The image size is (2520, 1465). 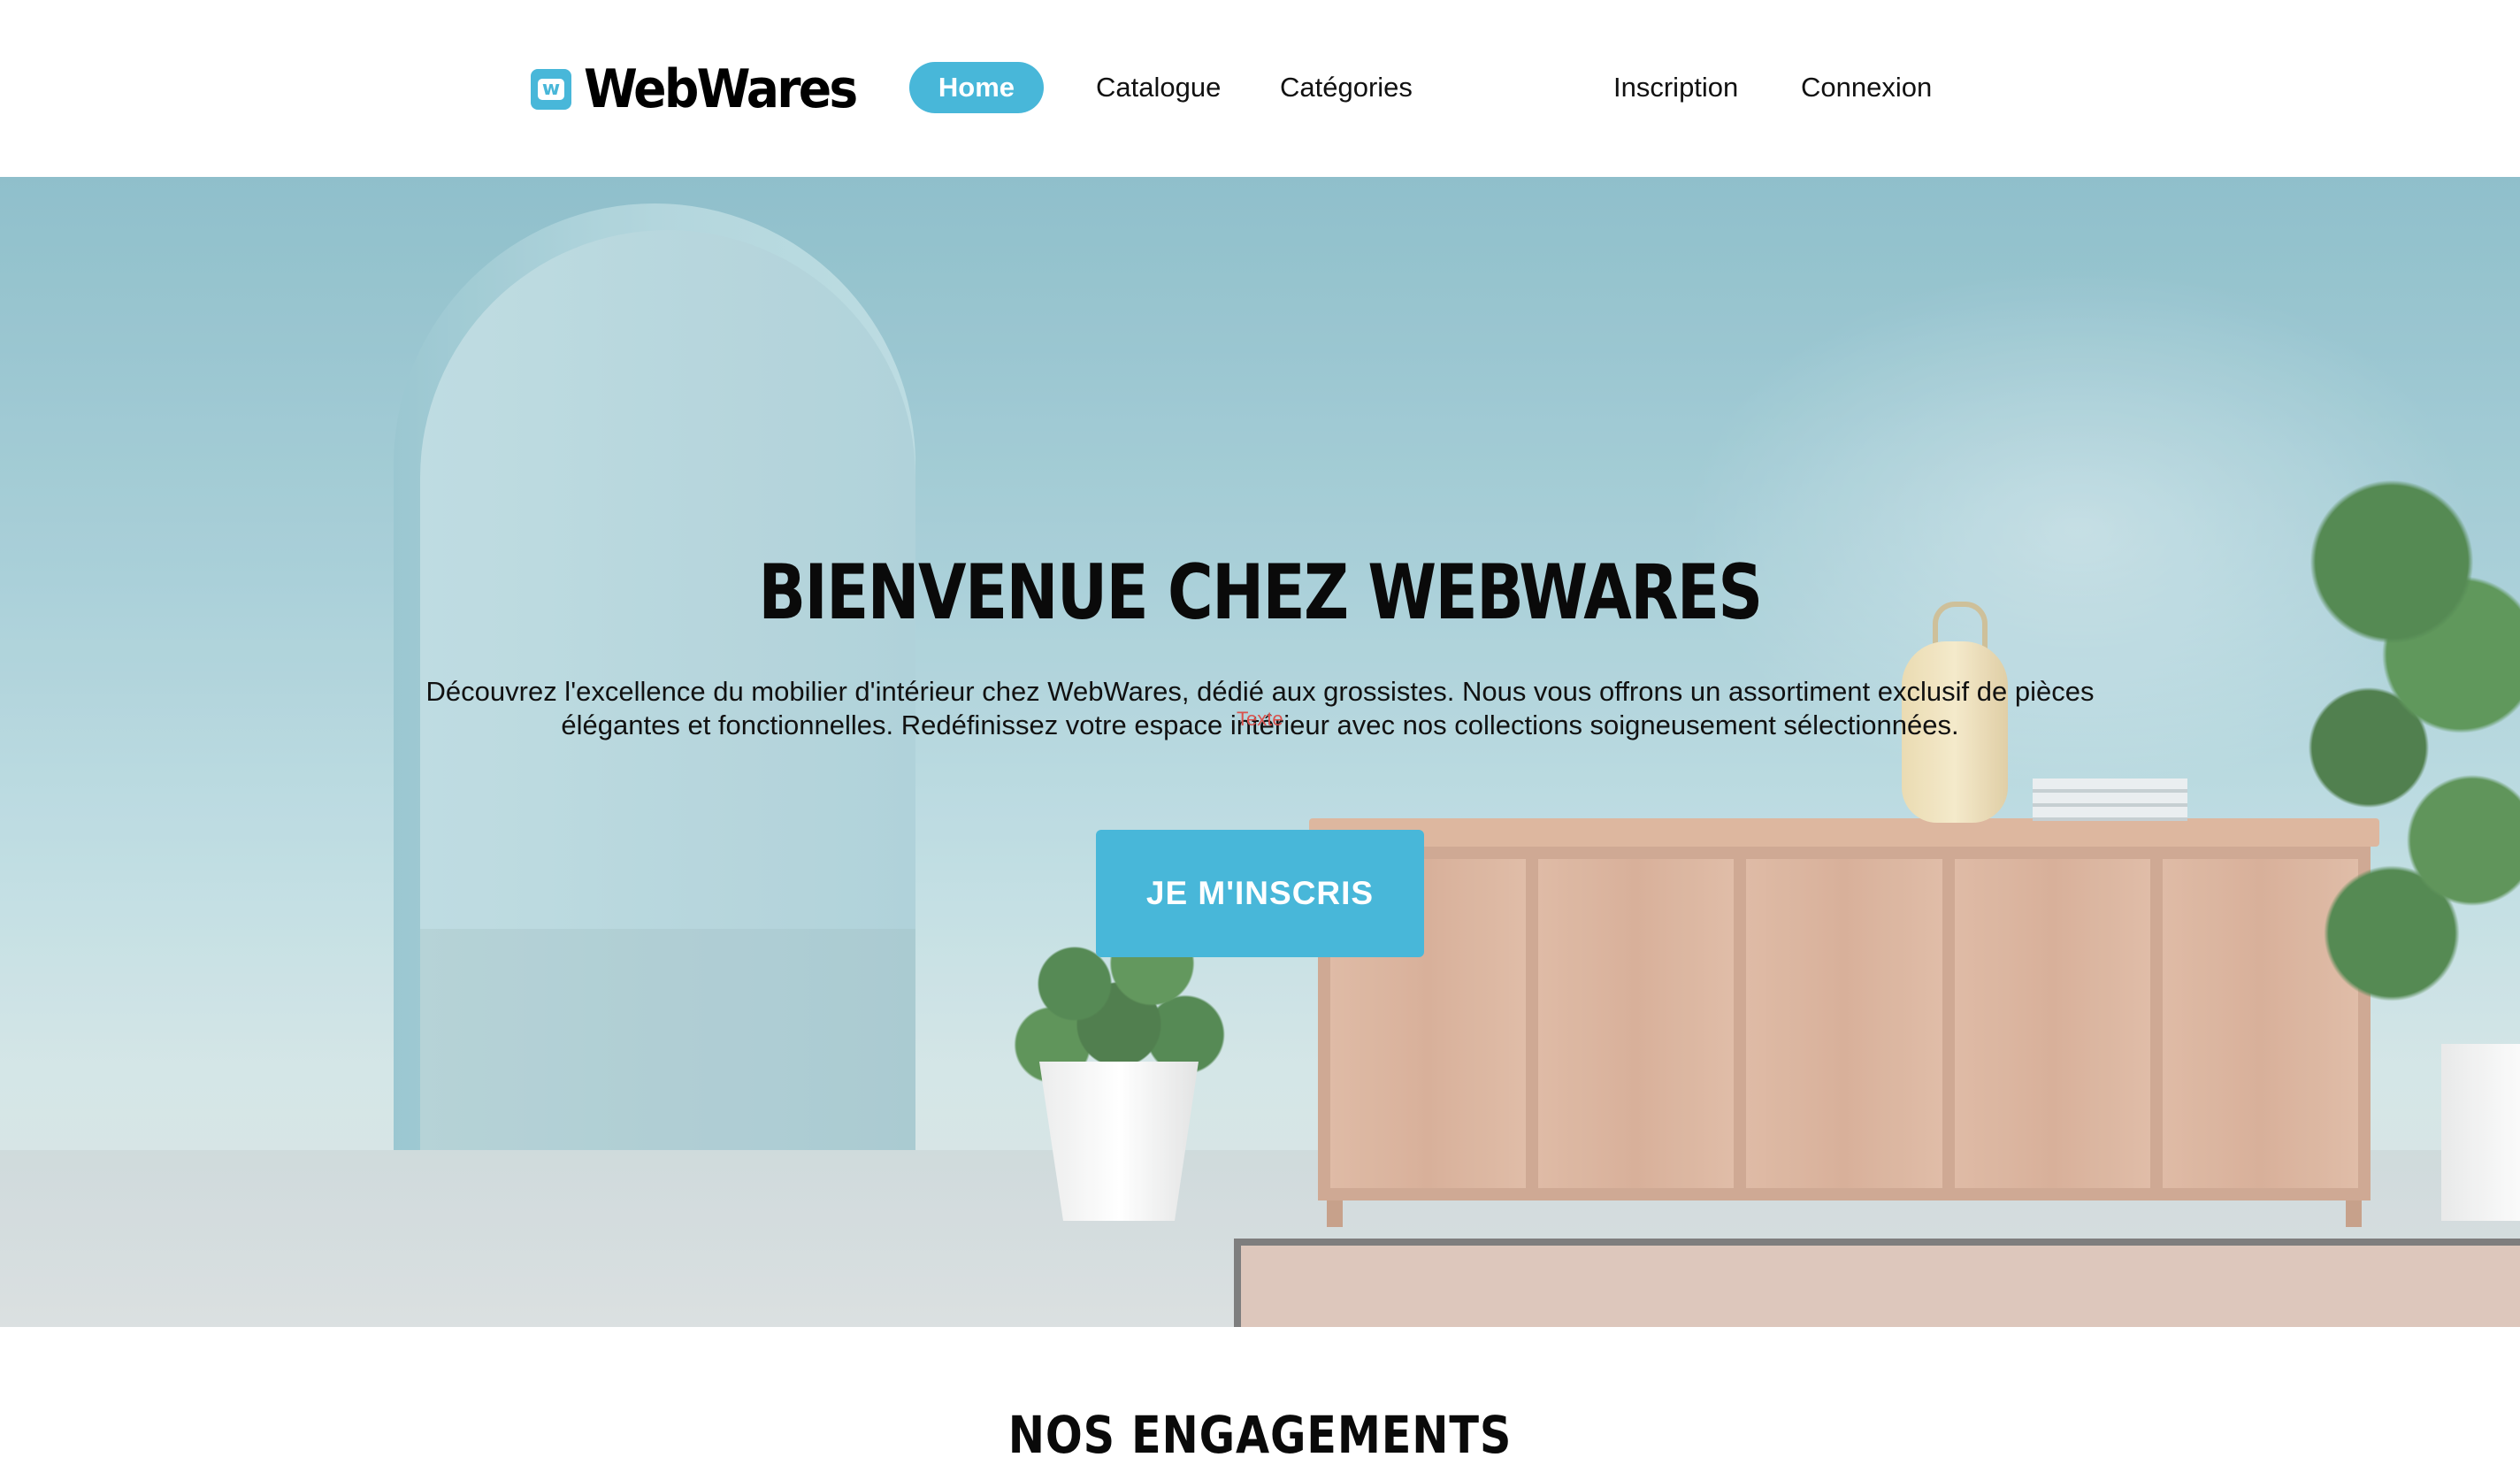 I want to click on section-title: NOS ENGAGEMENTS, so click(x=1260, y=1435).